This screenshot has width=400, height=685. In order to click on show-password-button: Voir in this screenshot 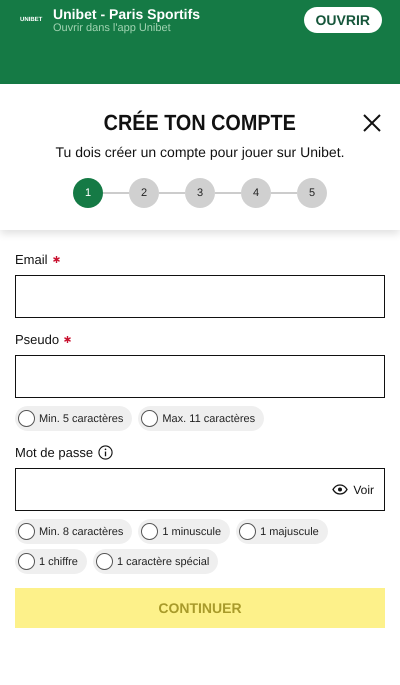, I will do `click(353, 489)`.